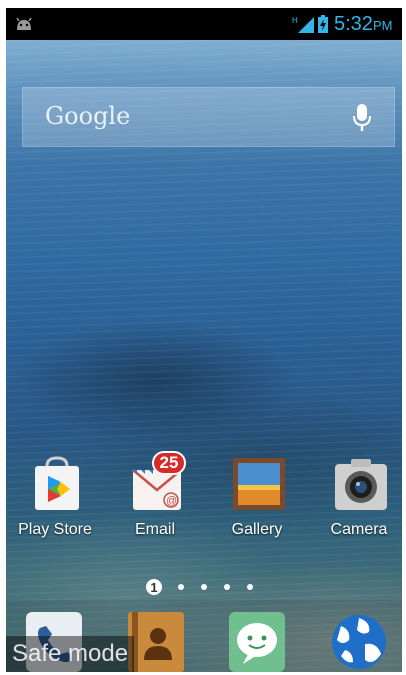 The width and height of the screenshot is (406, 675). I want to click on mic-icon, so click(362, 118).